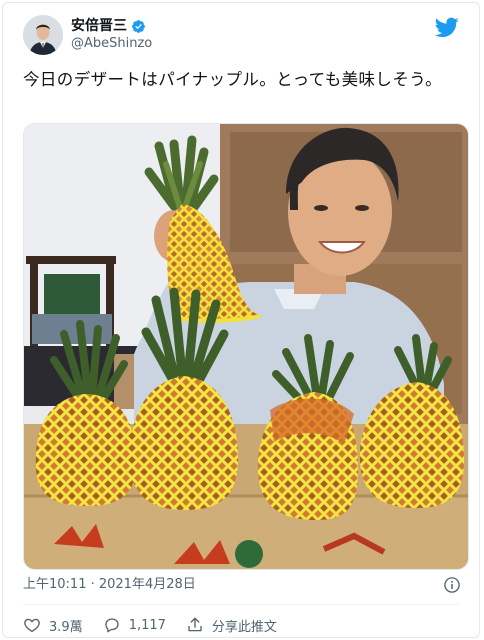 This screenshot has width=484, height=640. Describe the element at coordinates (233, 79) in the screenshot. I see `tweet-text: 今日のデザートはパイナップル。とっても美味しそう。` at that location.